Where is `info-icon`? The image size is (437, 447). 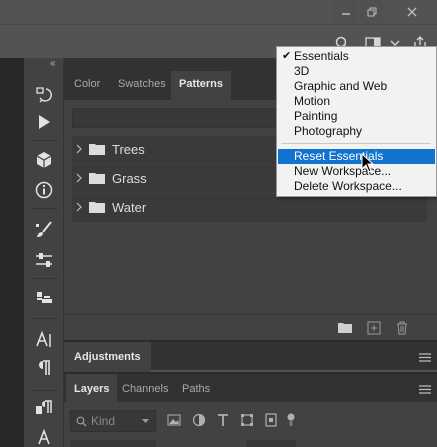 info-icon is located at coordinates (44, 190).